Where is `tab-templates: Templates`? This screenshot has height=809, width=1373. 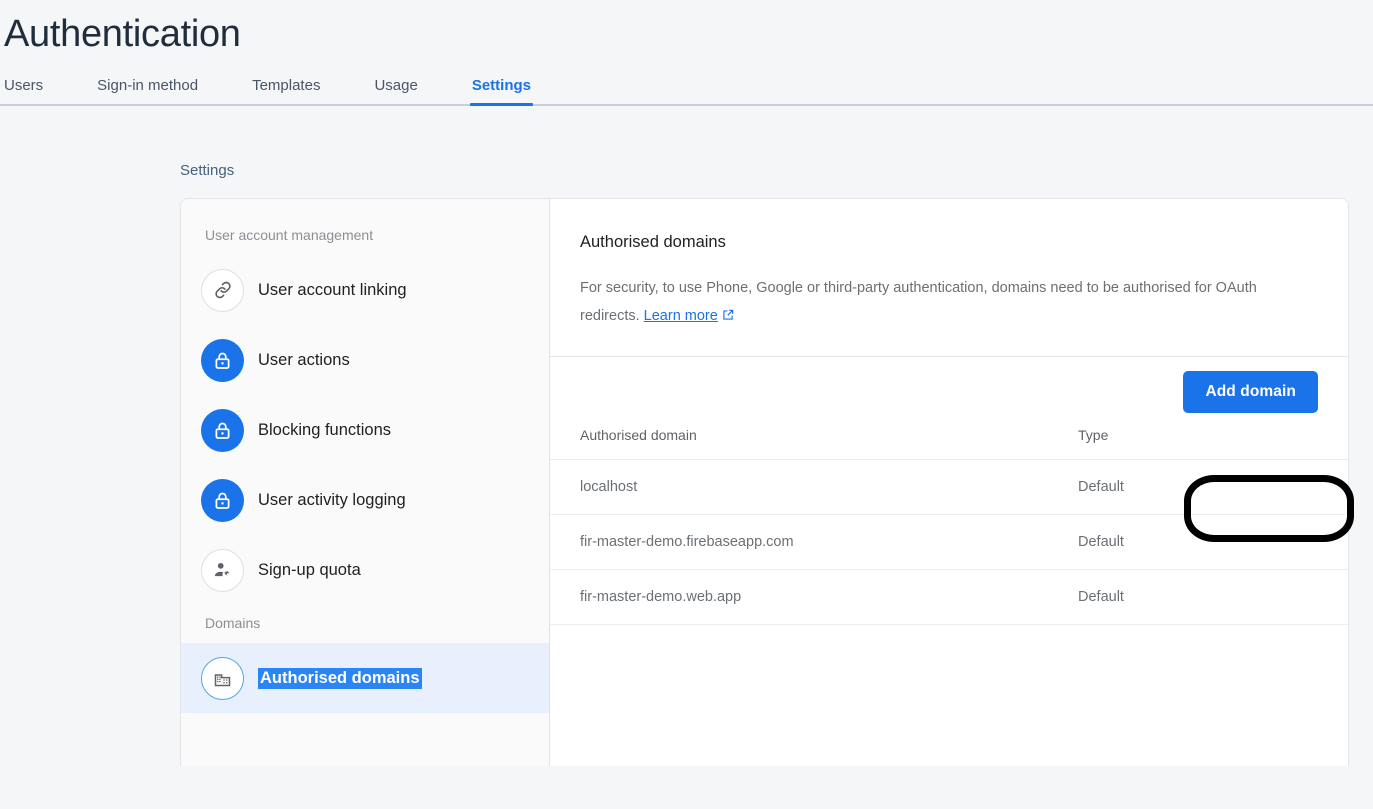 tab-templates: Templates is located at coordinates (286, 90).